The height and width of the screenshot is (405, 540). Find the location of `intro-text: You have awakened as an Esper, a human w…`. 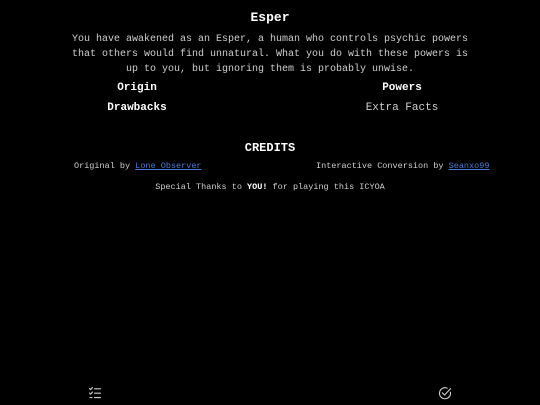

intro-text: You have awakened as an Esper, a human w… is located at coordinates (270, 54).